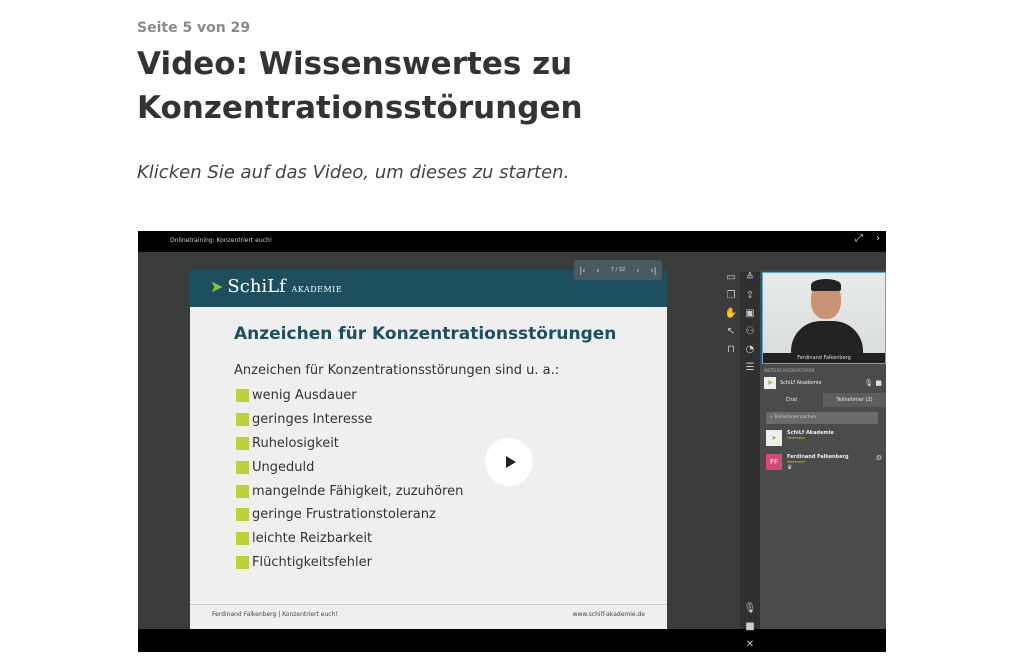 The image size is (1028, 669). I want to click on slide-footer-right: www.schilf-akademie.de, so click(608, 614).